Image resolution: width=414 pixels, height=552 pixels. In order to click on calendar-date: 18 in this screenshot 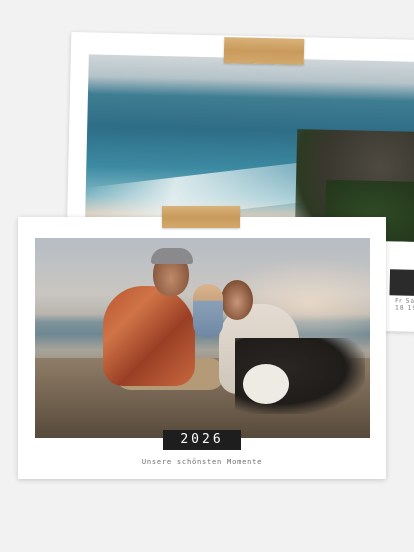, I will do `click(399, 308)`.